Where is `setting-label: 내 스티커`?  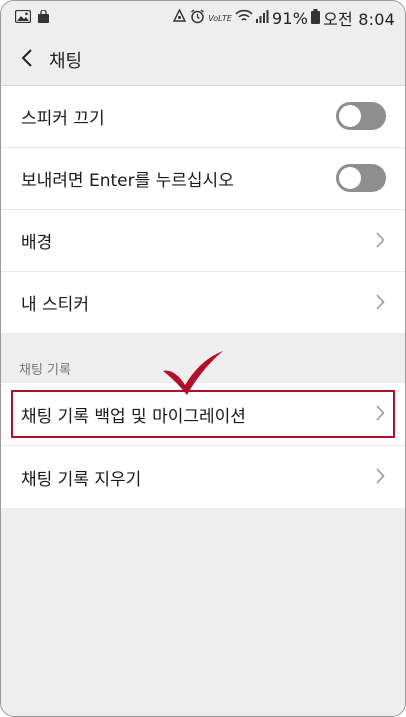 setting-label: 내 스티커 is located at coordinates (55, 305).